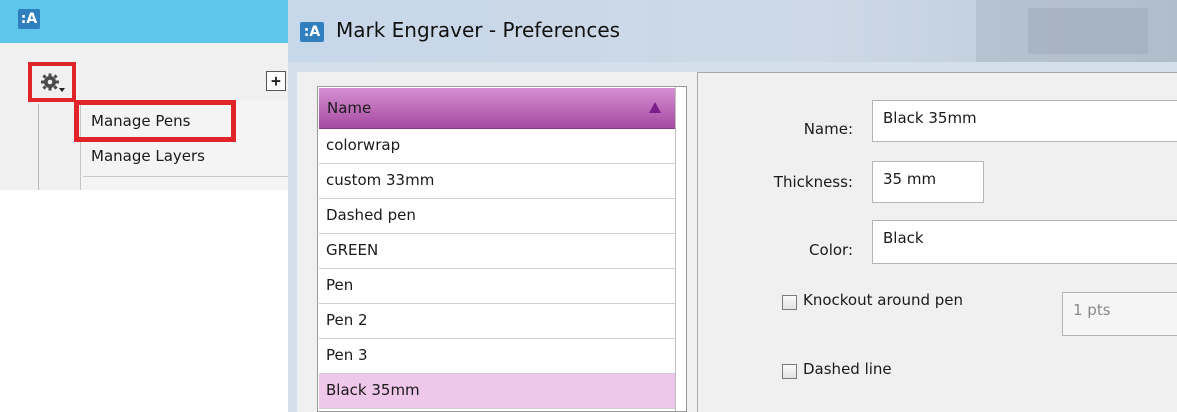  Describe the element at coordinates (1024, 242) in the screenshot. I see `color-field: Black` at that location.